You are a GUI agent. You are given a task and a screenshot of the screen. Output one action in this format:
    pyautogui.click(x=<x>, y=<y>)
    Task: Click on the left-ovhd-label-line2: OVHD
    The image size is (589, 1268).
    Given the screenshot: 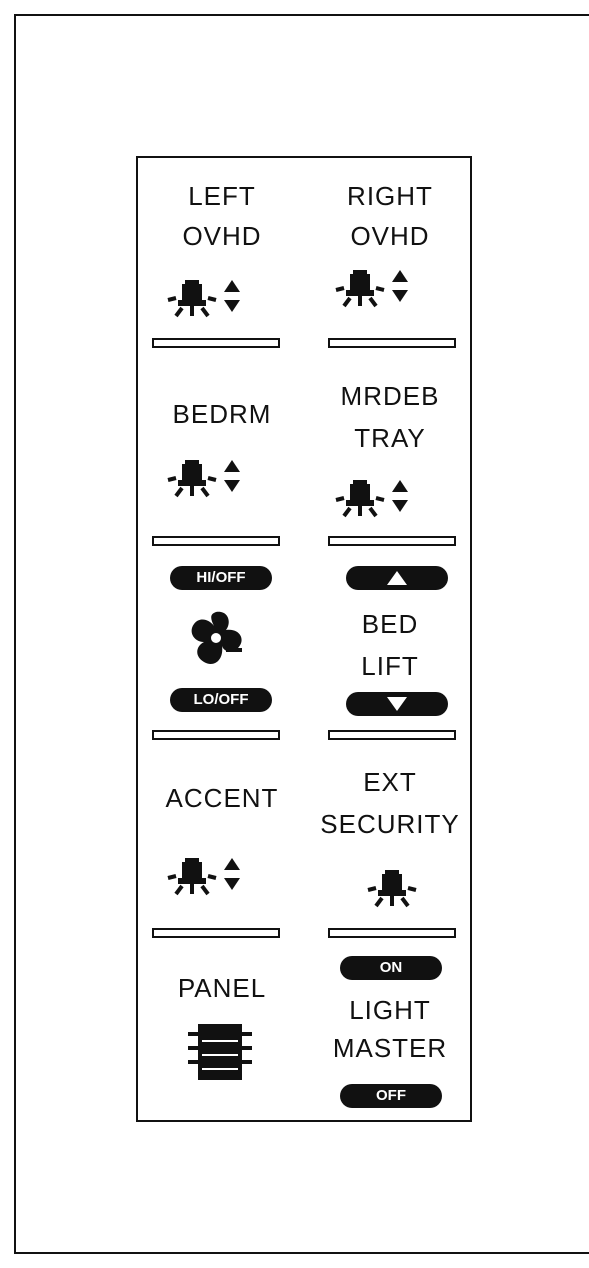 What is the action you would take?
    pyautogui.click(x=222, y=236)
    